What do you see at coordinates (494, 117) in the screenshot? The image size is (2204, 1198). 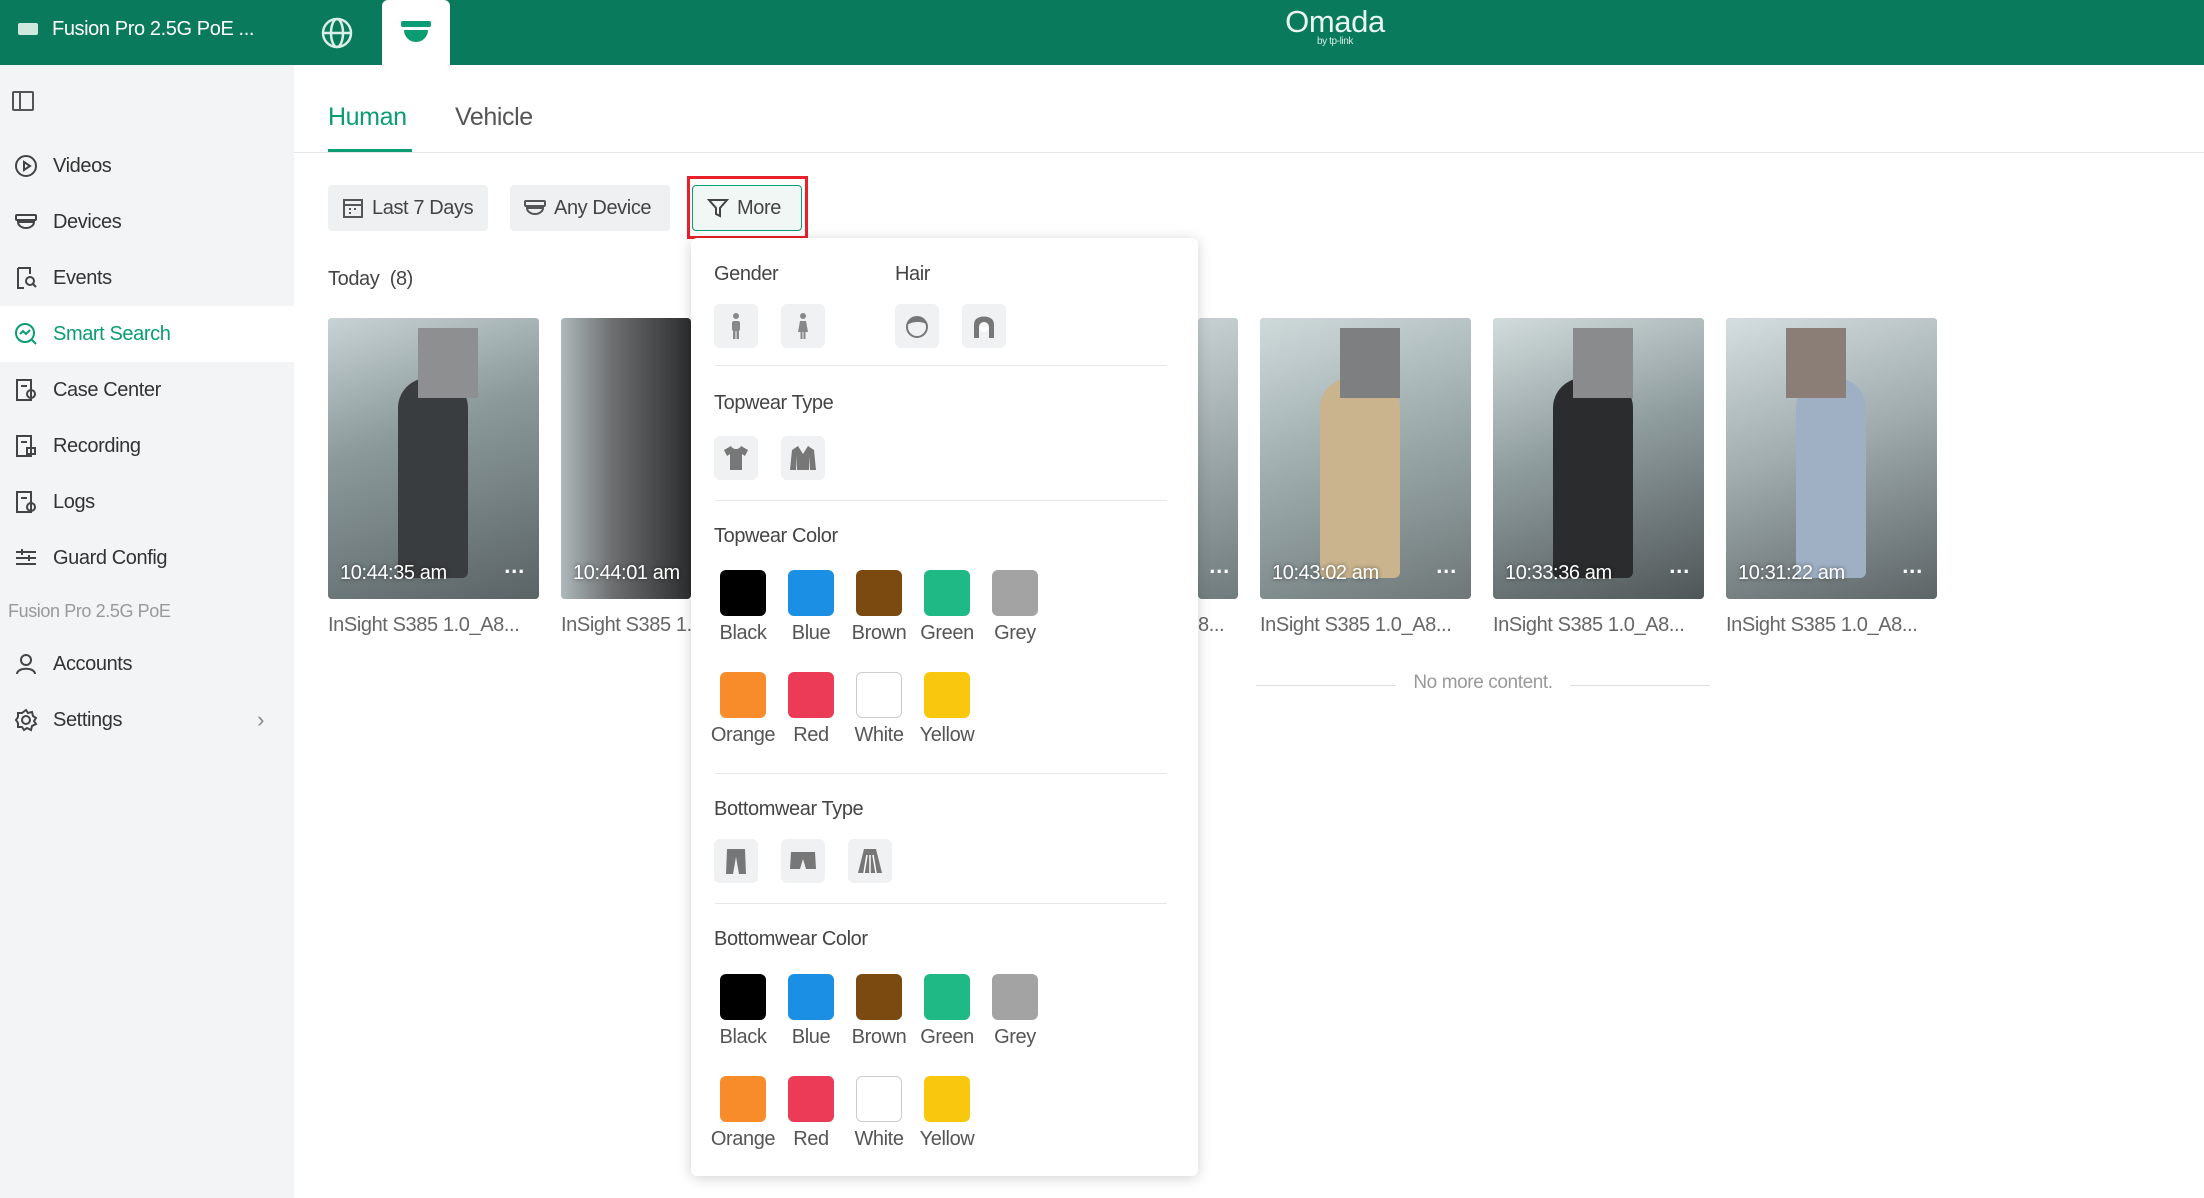 I see `tab-vehicle: Vehicle` at bounding box center [494, 117].